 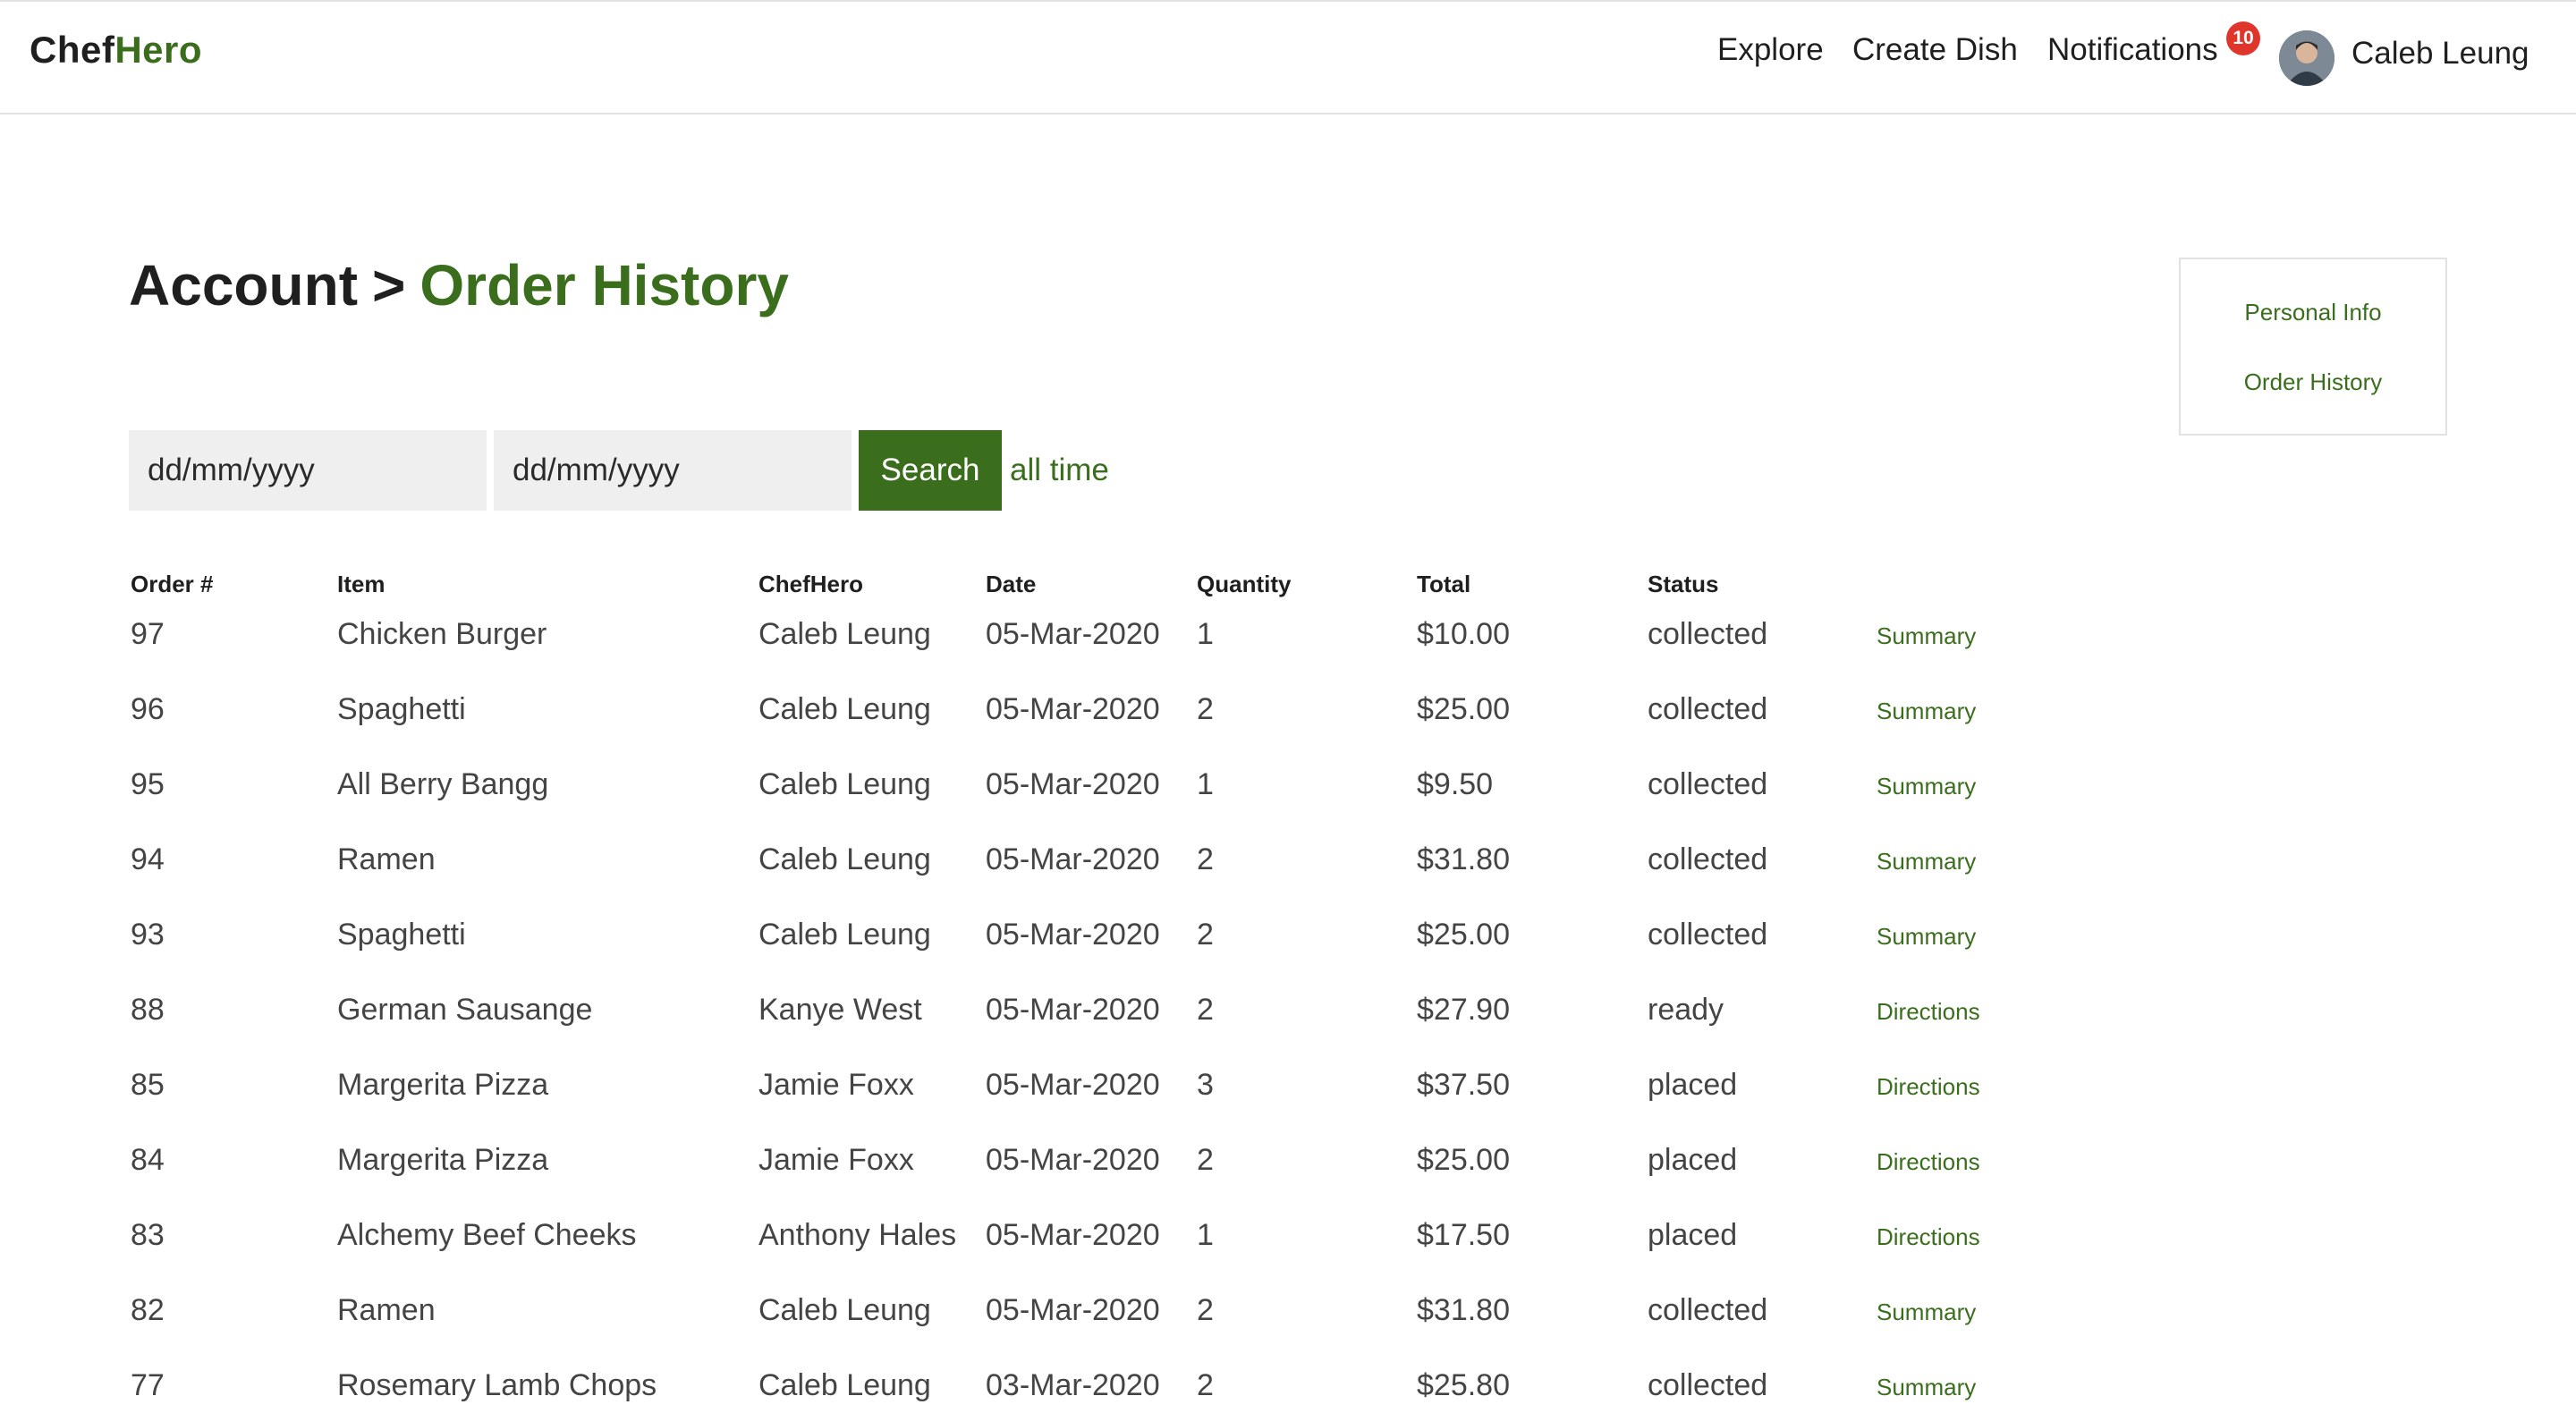 What do you see at coordinates (158, 50) in the screenshot?
I see `brand-text-hero: Hero` at bounding box center [158, 50].